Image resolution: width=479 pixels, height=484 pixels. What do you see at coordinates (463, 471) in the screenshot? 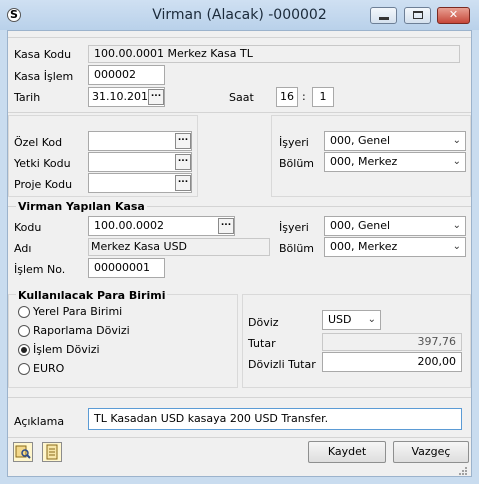
I see `resize-grip-icon` at bounding box center [463, 471].